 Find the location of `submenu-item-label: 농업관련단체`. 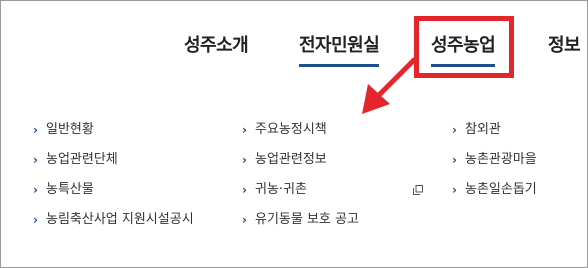

submenu-item-label: 농업관련단체 is located at coordinates (82, 159).